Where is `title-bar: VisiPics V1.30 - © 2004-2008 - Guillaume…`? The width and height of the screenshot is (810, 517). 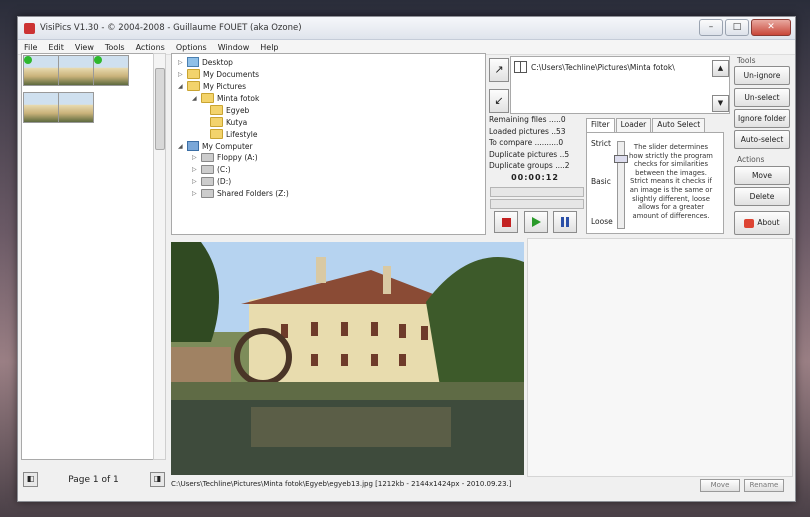
title-bar: VisiPics V1.30 - © 2004-2008 - Guillaume… is located at coordinates (406, 28).